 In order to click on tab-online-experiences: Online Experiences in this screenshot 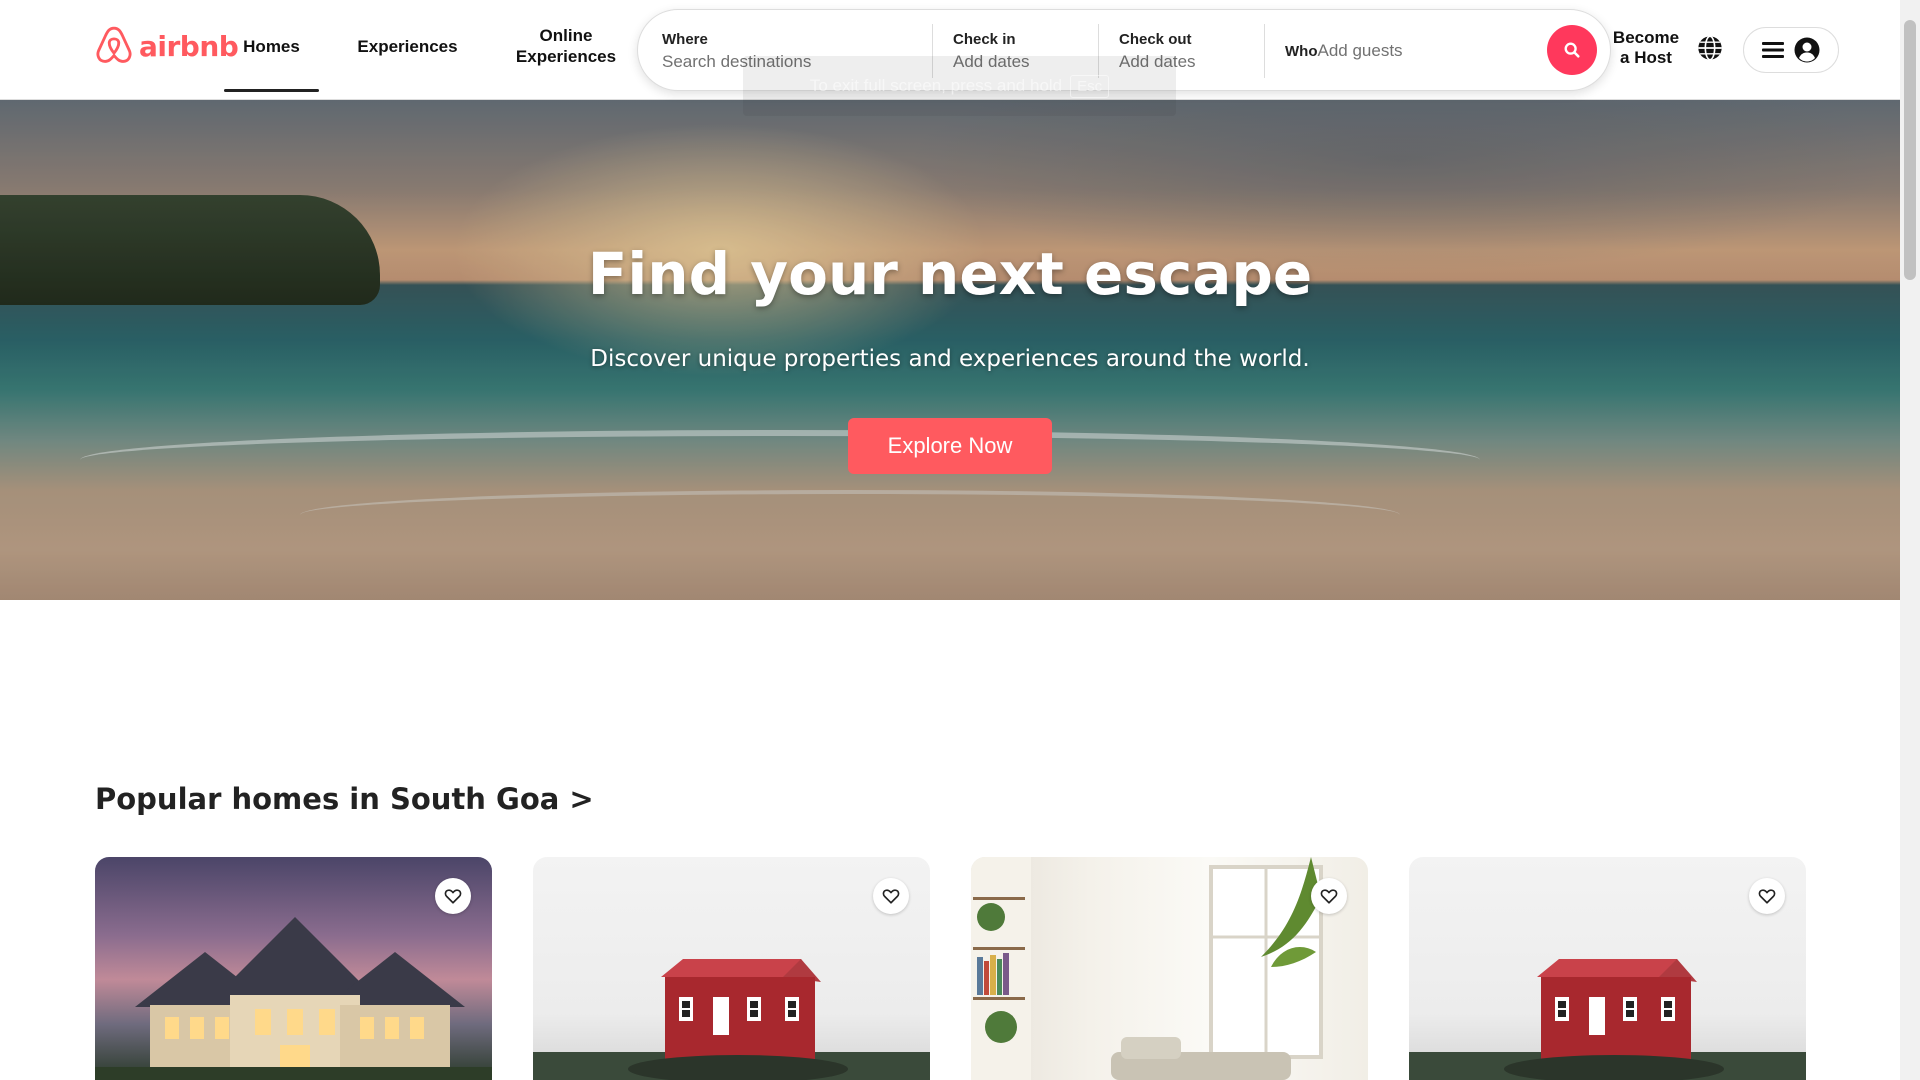, I will do `click(566, 46)`.